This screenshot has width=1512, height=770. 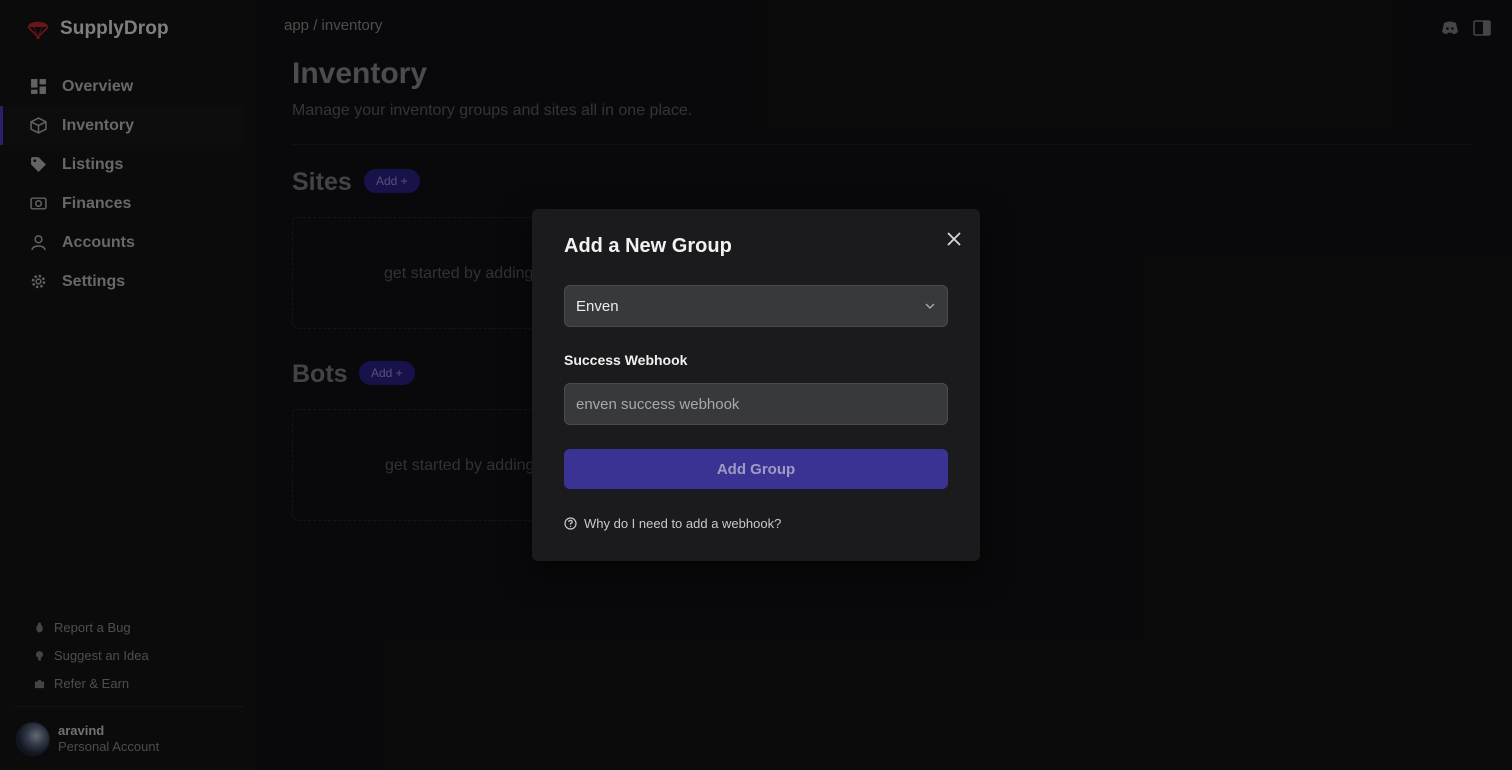 I want to click on add-group-button: Add Group, so click(x=756, y=469).